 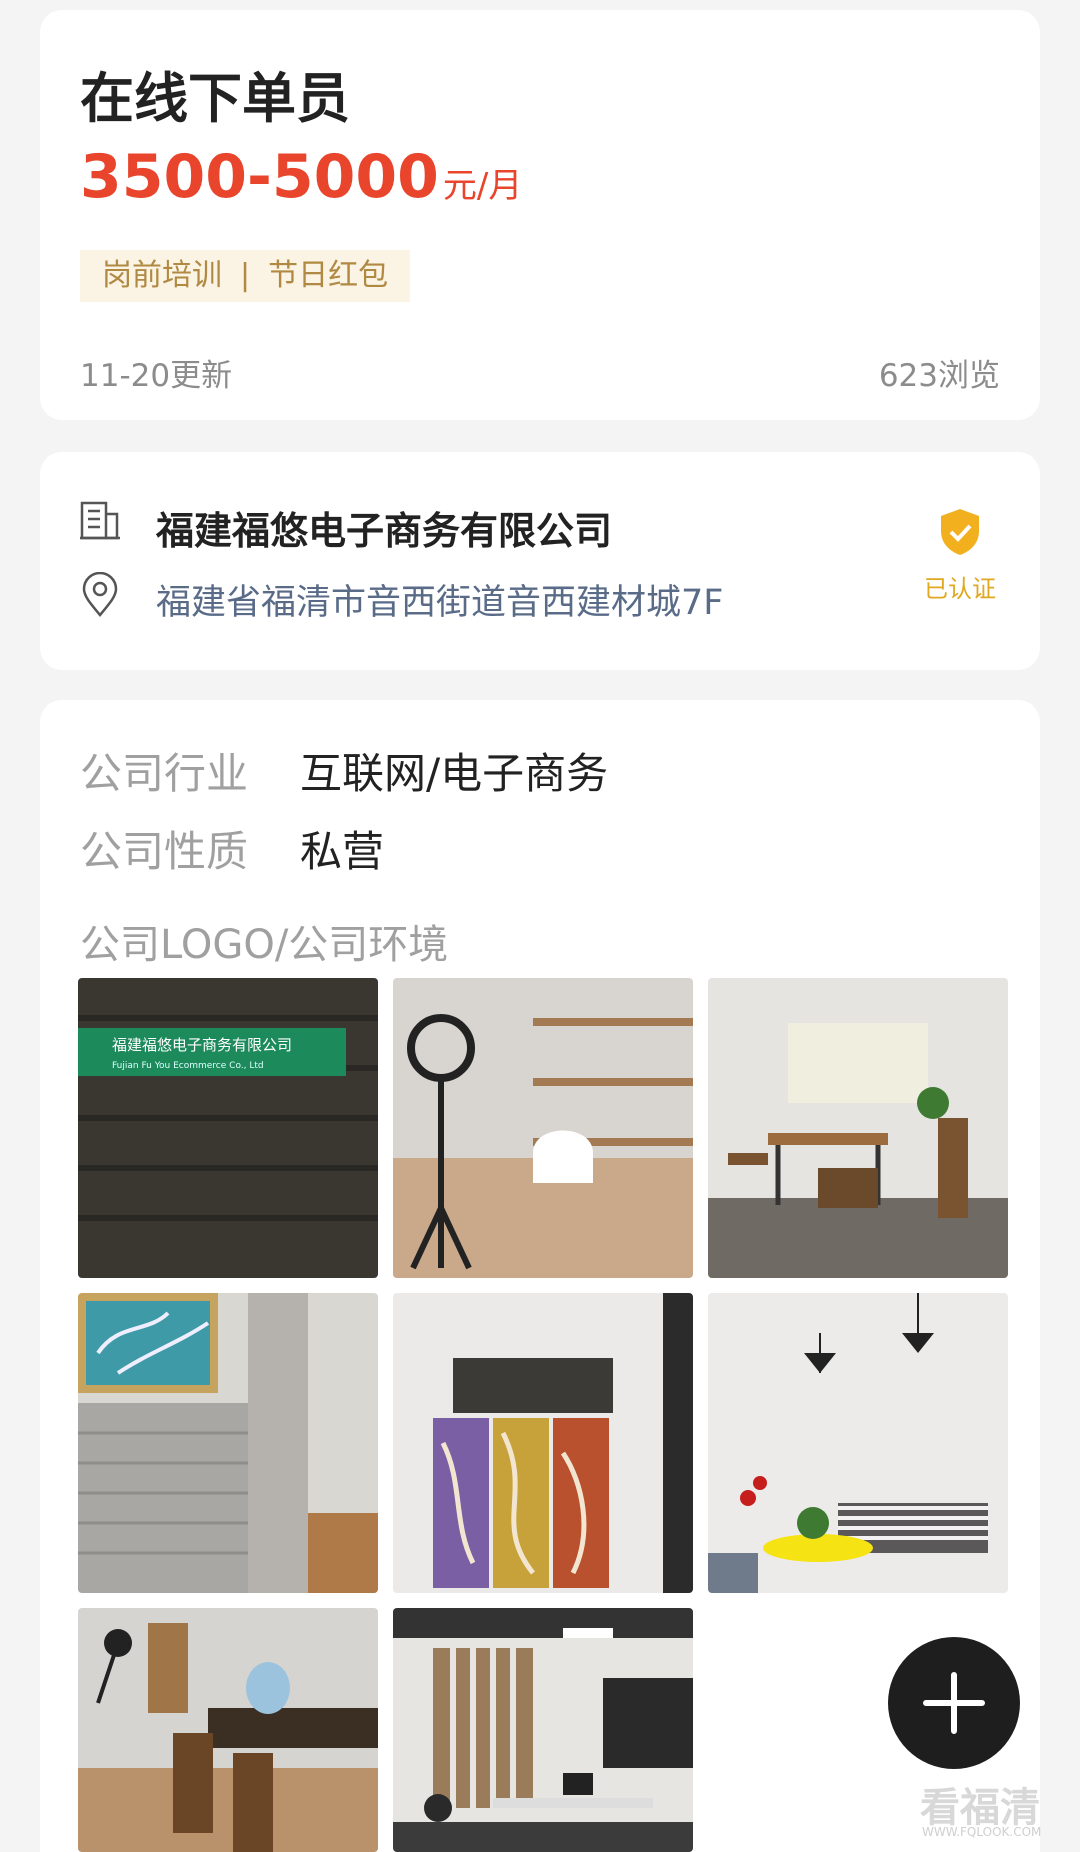 What do you see at coordinates (328, 275) in the screenshot?
I see `tag-red-envelope: 节日红包` at bounding box center [328, 275].